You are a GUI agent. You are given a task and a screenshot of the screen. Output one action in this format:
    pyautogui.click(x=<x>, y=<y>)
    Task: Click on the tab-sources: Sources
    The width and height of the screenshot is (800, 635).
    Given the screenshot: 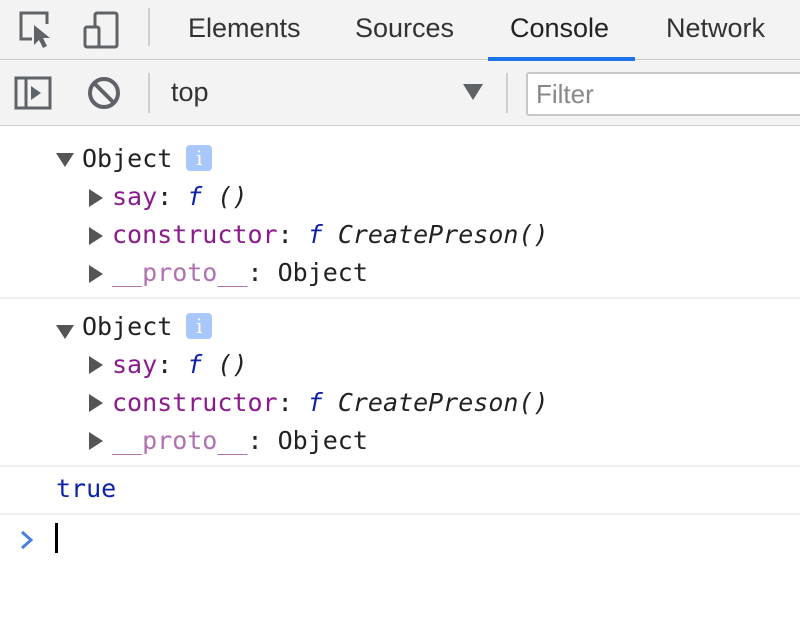 What is the action you would take?
    pyautogui.click(x=404, y=30)
    